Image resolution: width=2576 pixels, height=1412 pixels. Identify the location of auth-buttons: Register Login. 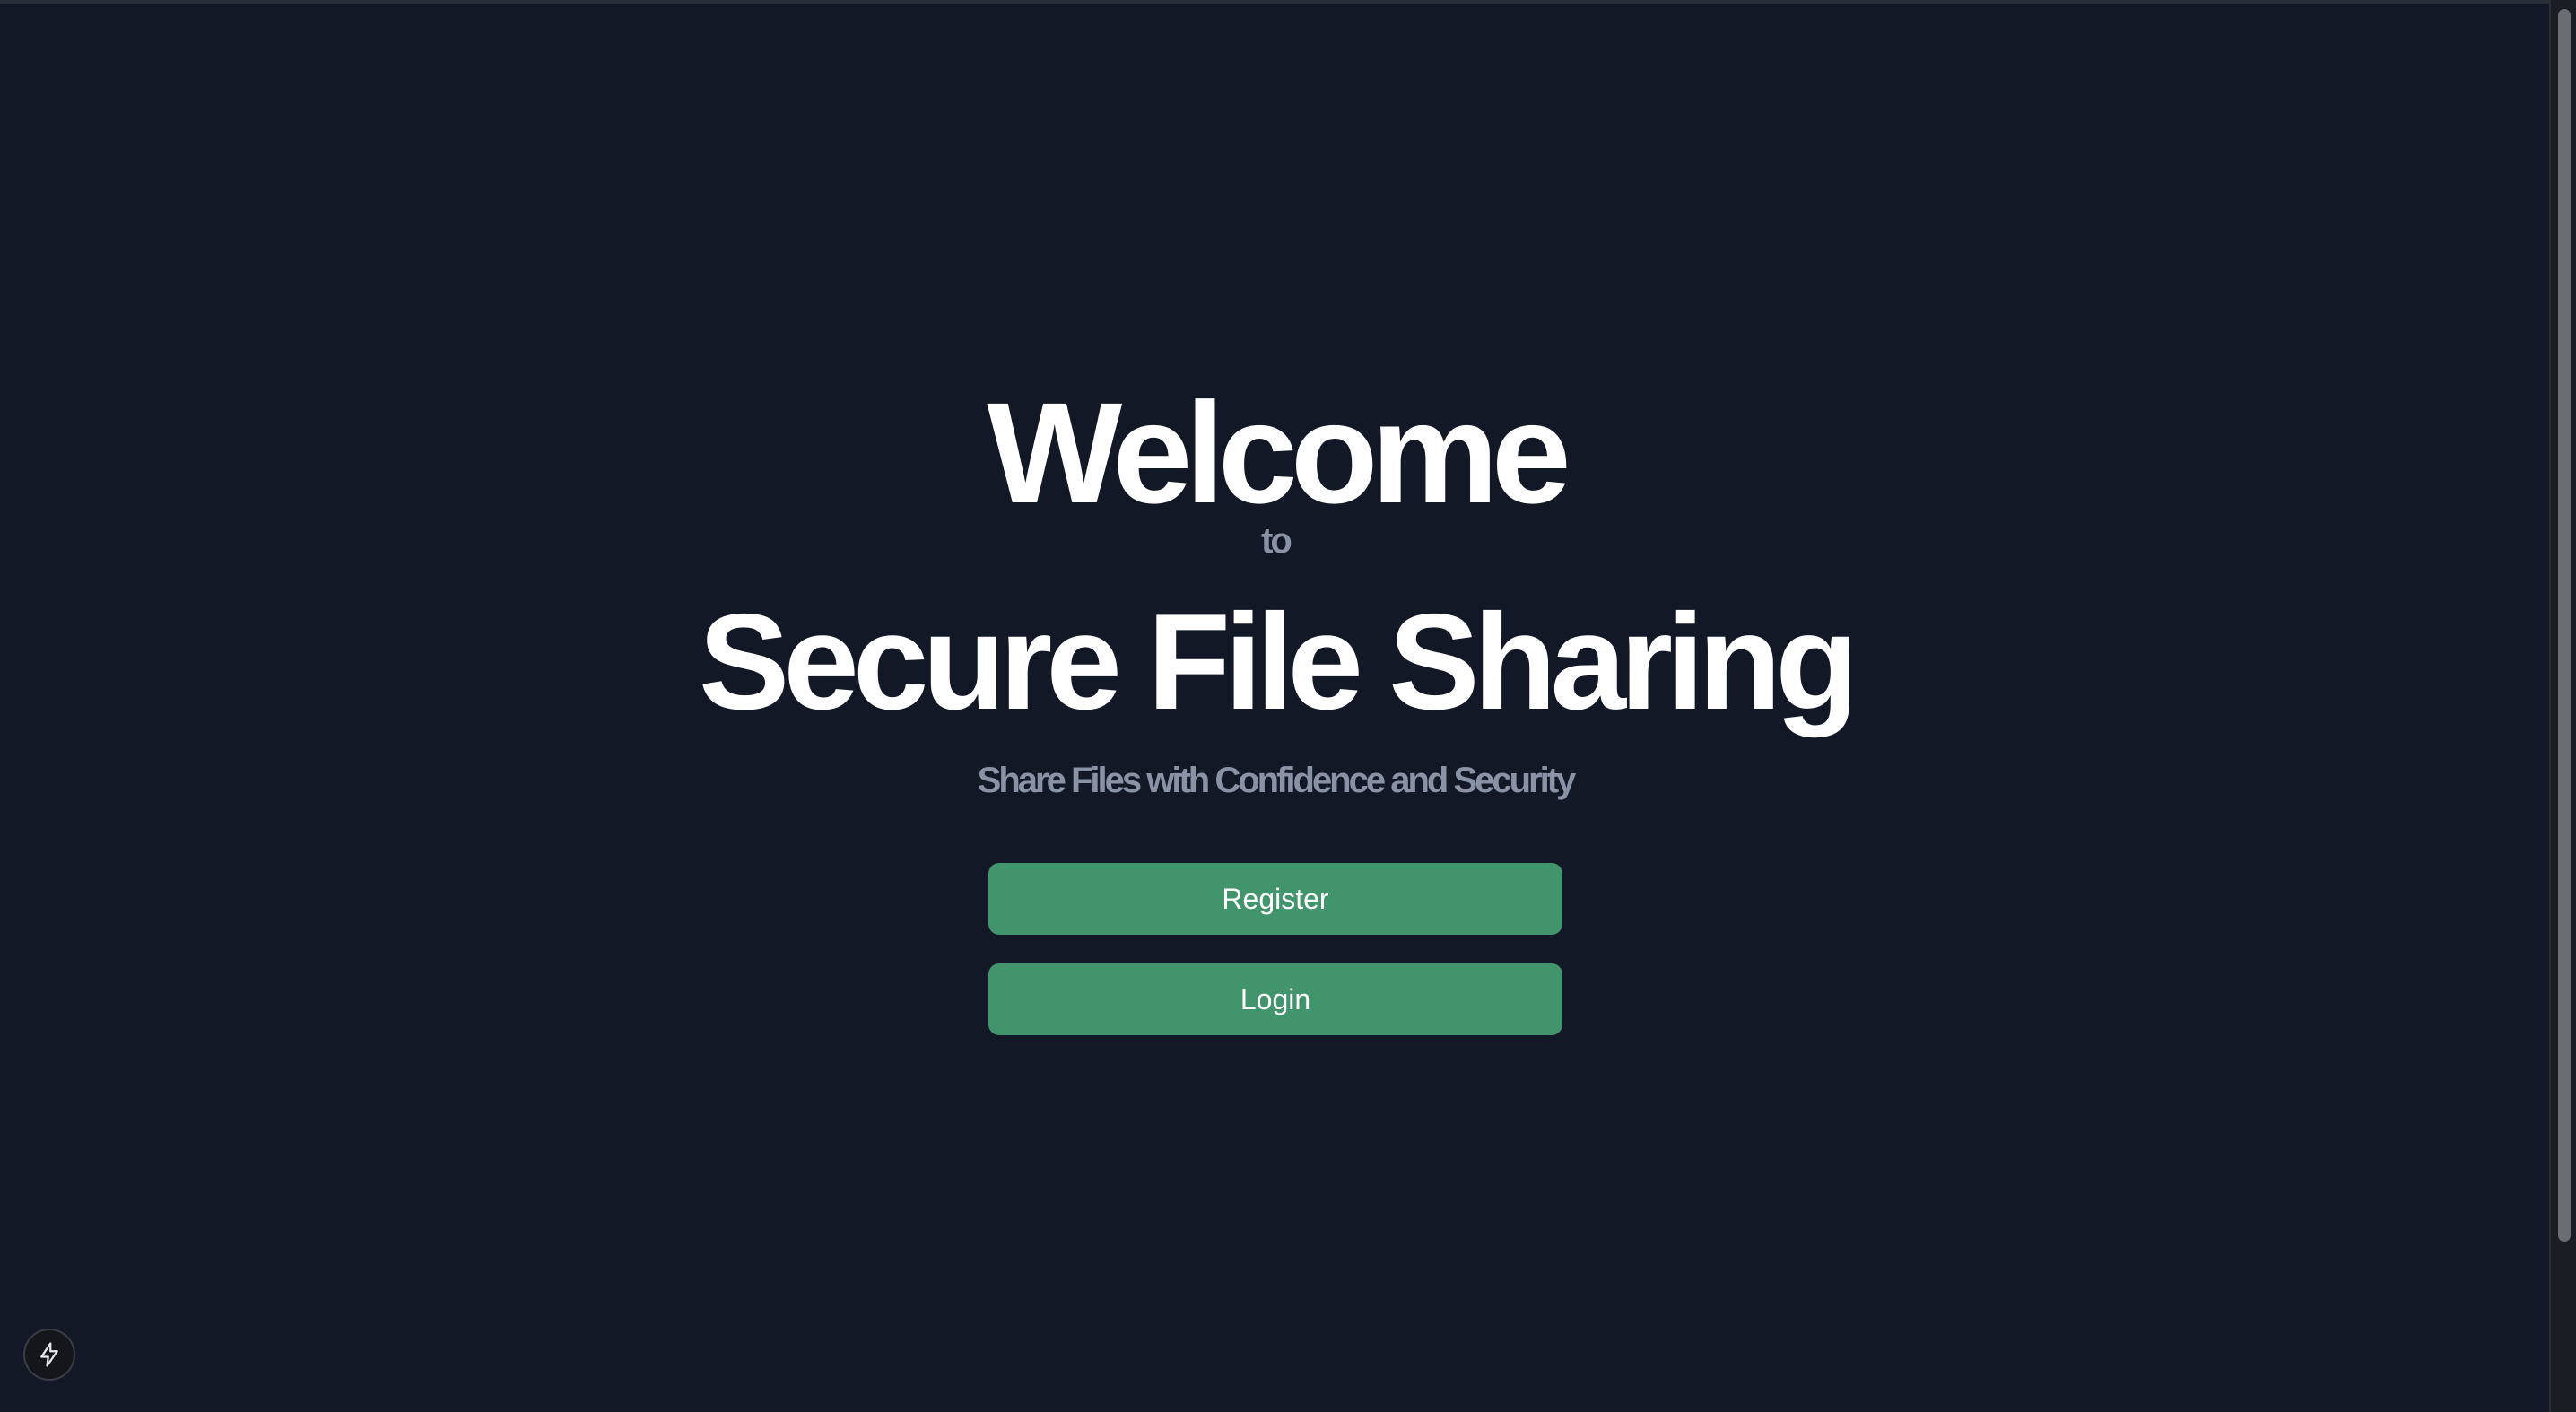
(1275, 949).